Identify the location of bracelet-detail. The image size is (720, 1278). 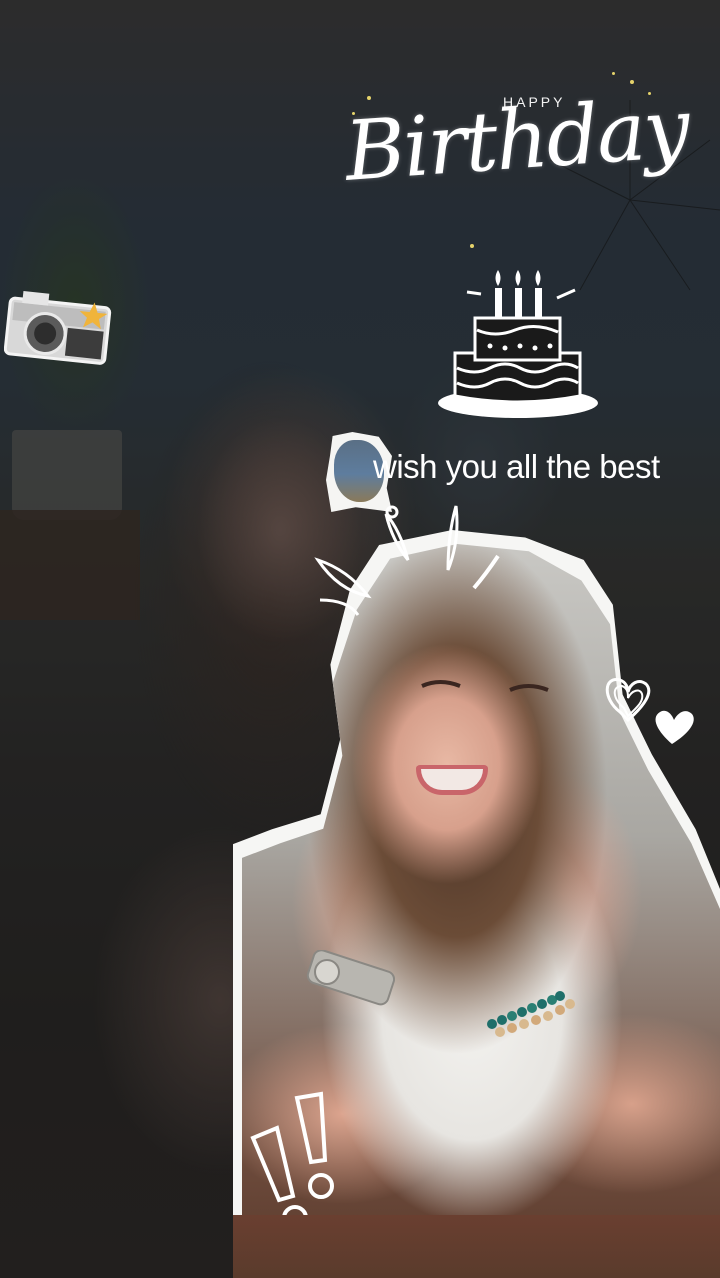
(531, 1014).